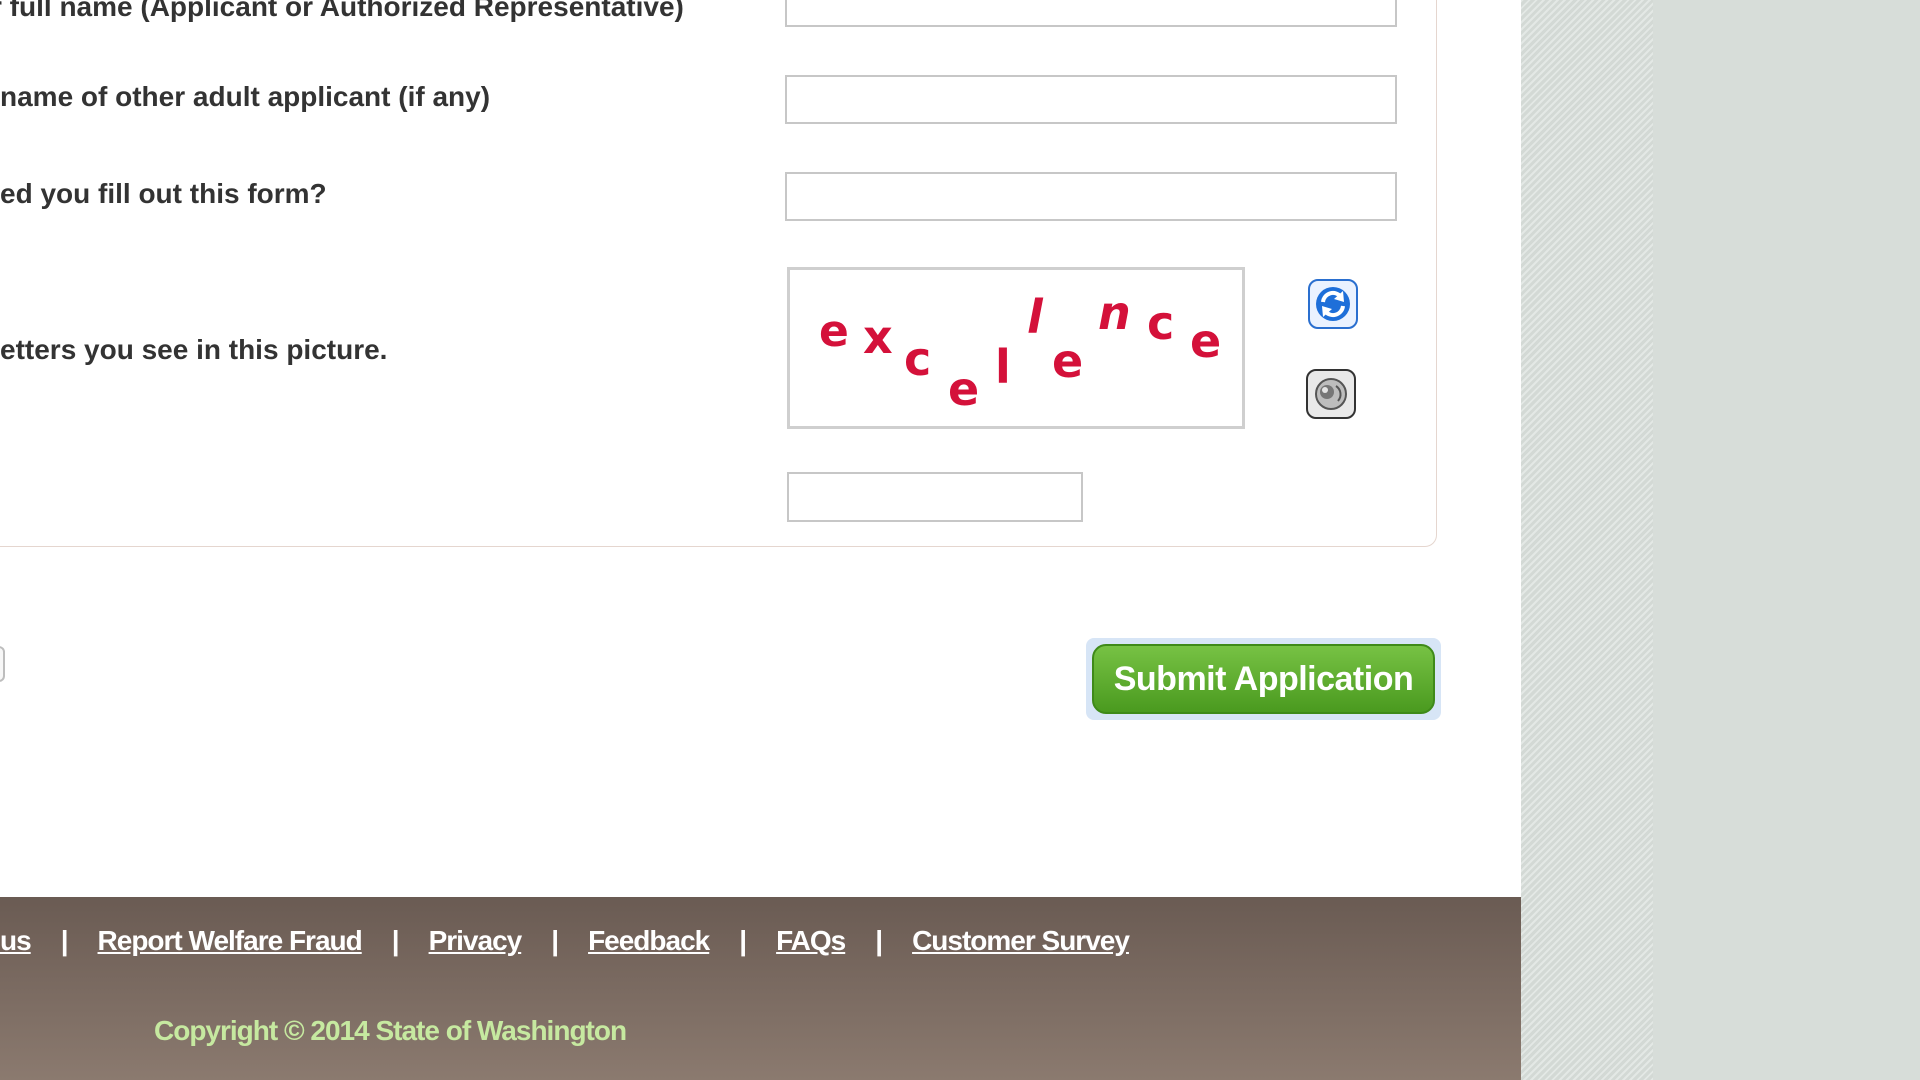 The image size is (1920, 1080). I want to click on captcha-prompt-label: etters you see in this picture., so click(194, 349).